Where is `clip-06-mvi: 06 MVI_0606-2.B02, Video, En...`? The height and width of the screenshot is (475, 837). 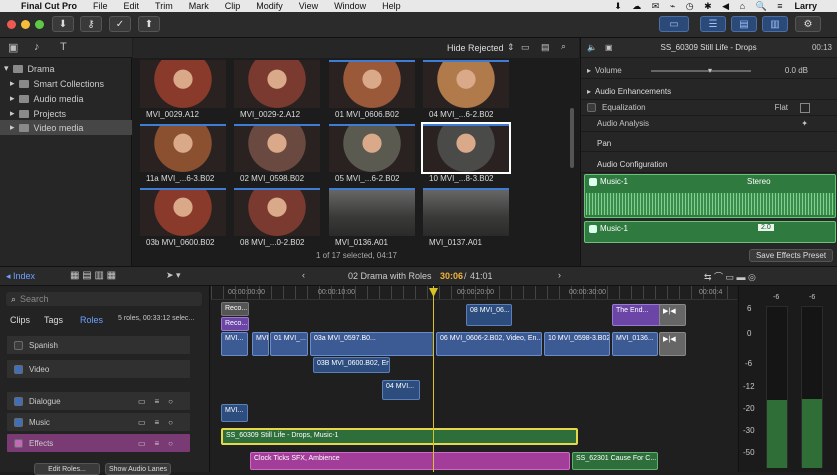
clip-06-mvi: 06 MVI_0606-2.B02, Video, En... is located at coordinates (489, 344).